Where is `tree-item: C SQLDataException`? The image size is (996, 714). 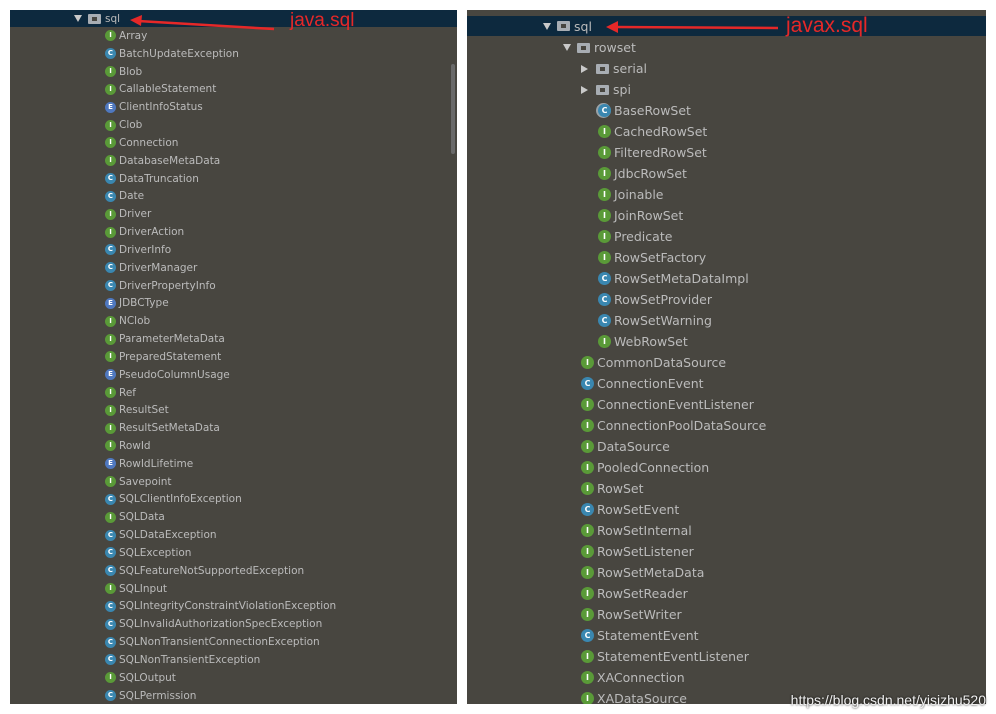
tree-item: C SQLDataException is located at coordinates (233, 535).